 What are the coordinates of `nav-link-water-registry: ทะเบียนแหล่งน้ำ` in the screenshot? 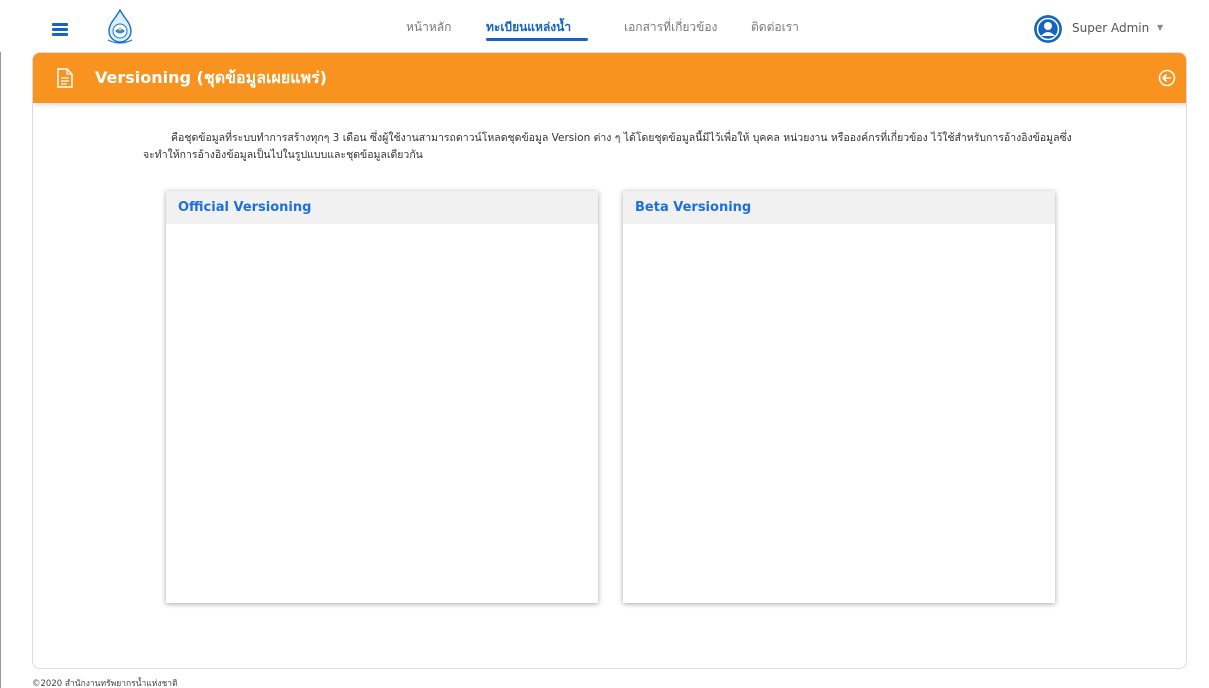 It's located at (528, 27).